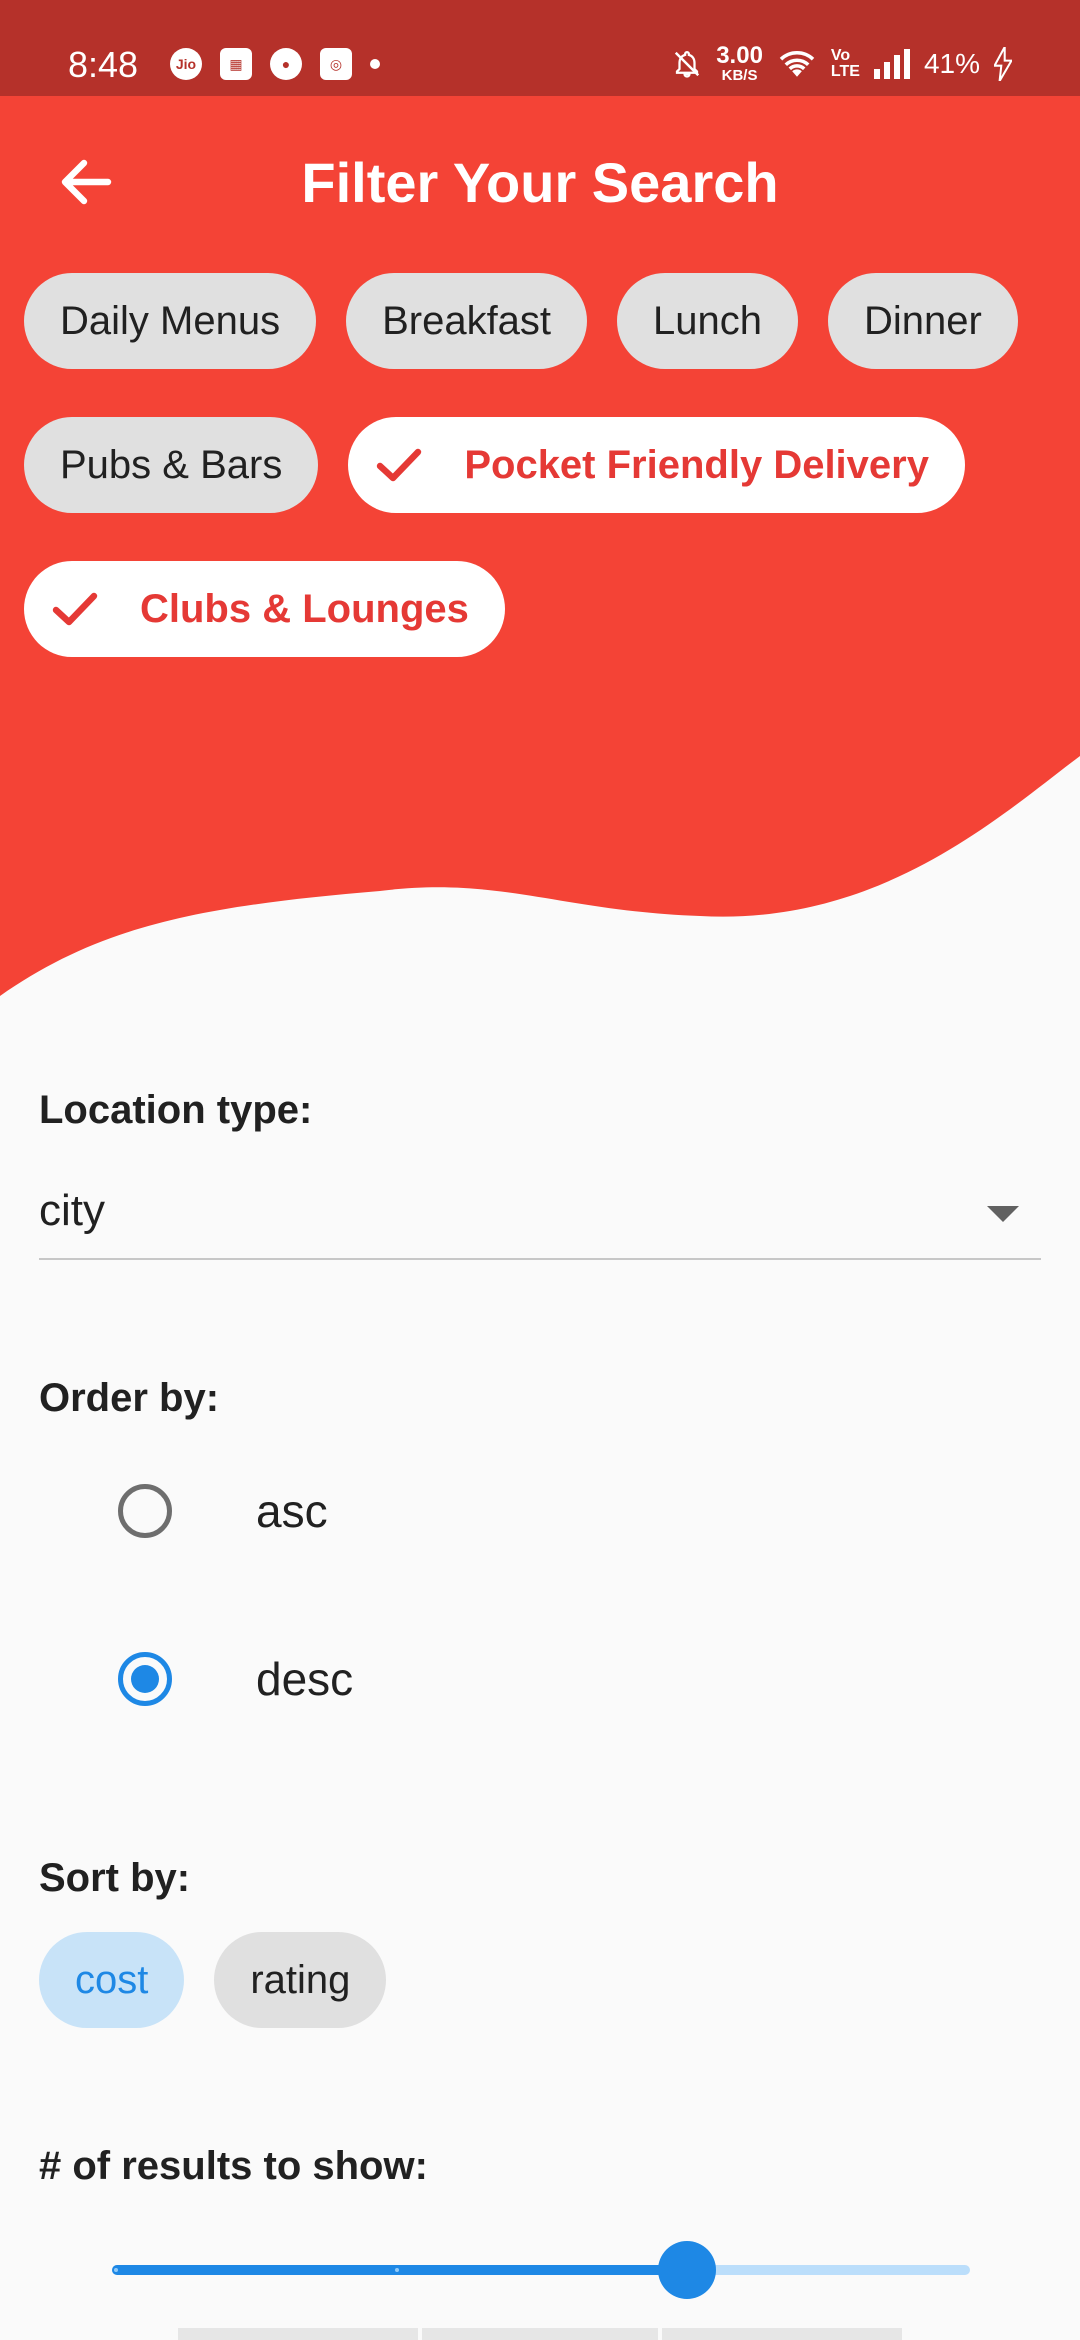 Image resolution: width=1080 pixels, height=2340 pixels. Describe the element at coordinates (1003, 63) in the screenshot. I see `charging-icon` at that location.